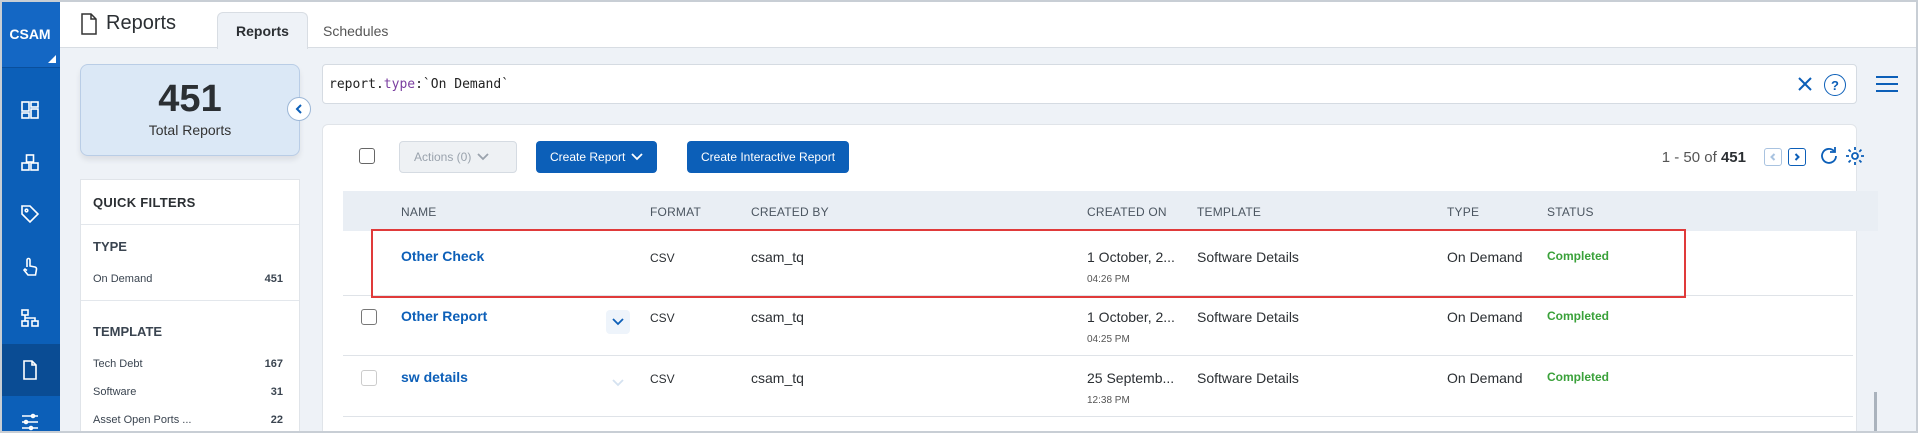 The image size is (1918, 433). I want to click on nav-reports, so click(30, 370).